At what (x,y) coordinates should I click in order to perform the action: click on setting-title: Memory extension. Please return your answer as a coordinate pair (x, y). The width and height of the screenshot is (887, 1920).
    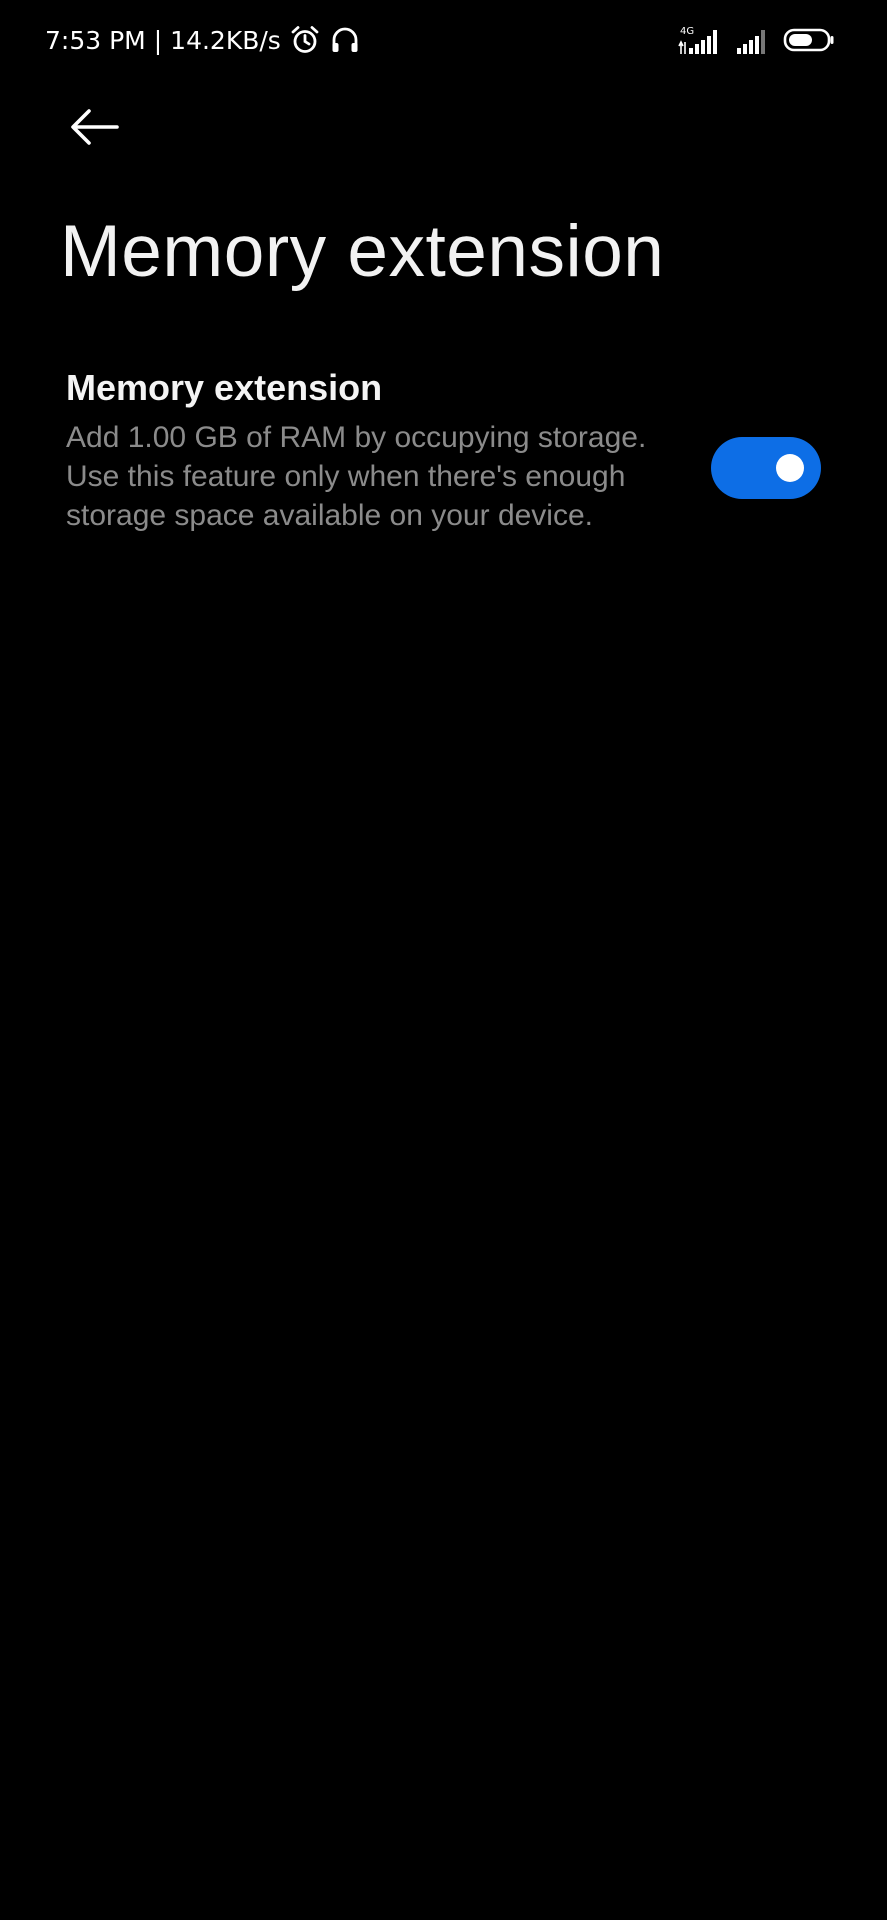
    Looking at the image, I should click on (224, 387).